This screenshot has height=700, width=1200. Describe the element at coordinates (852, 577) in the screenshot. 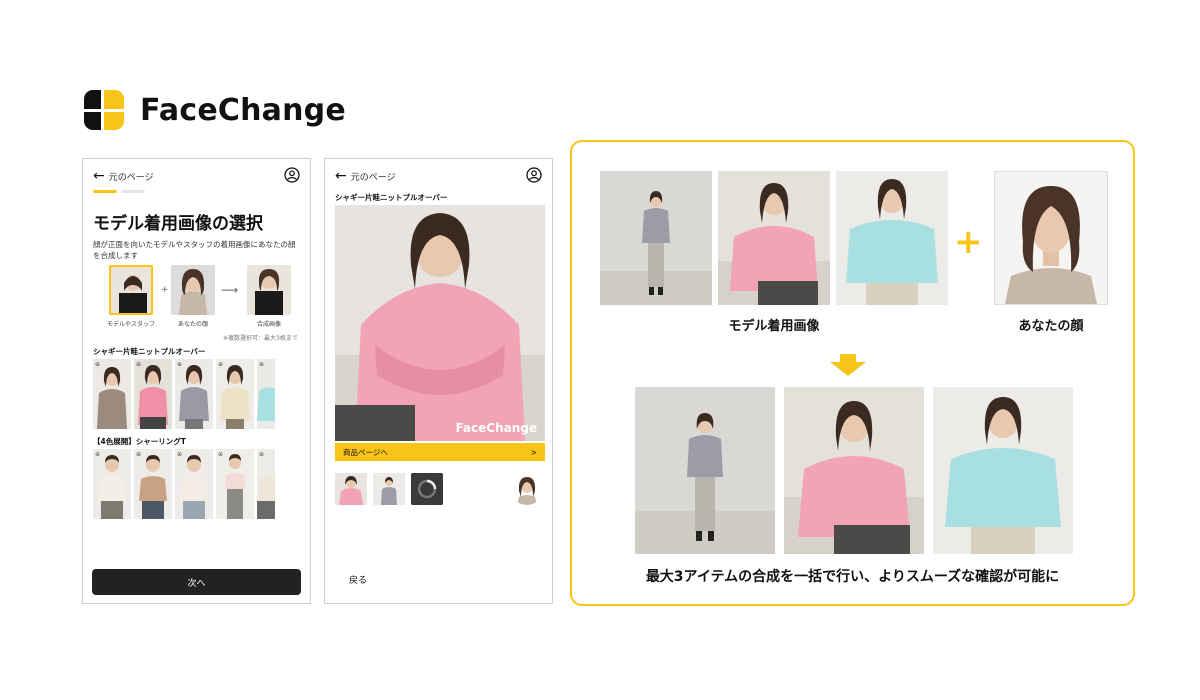

I see `feature-caption: 最大3アイテムの合成を一括で行い、よりスムーズな確認が可能に` at that location.